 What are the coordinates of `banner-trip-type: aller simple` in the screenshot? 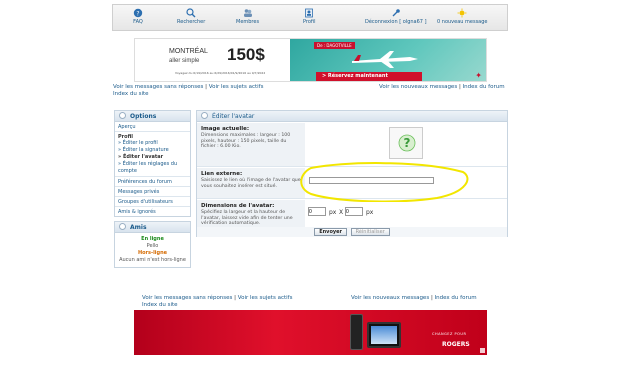 It's located at (184, 61).